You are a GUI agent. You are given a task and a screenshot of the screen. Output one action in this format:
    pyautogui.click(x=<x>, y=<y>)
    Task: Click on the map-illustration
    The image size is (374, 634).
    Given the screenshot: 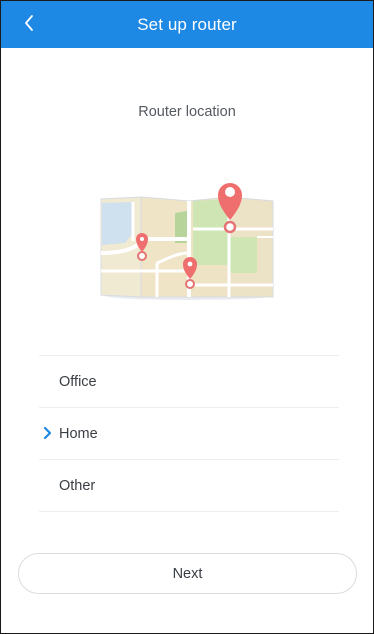 What is the action you would take?
    pyautogui.click(x=189, y=238)
    